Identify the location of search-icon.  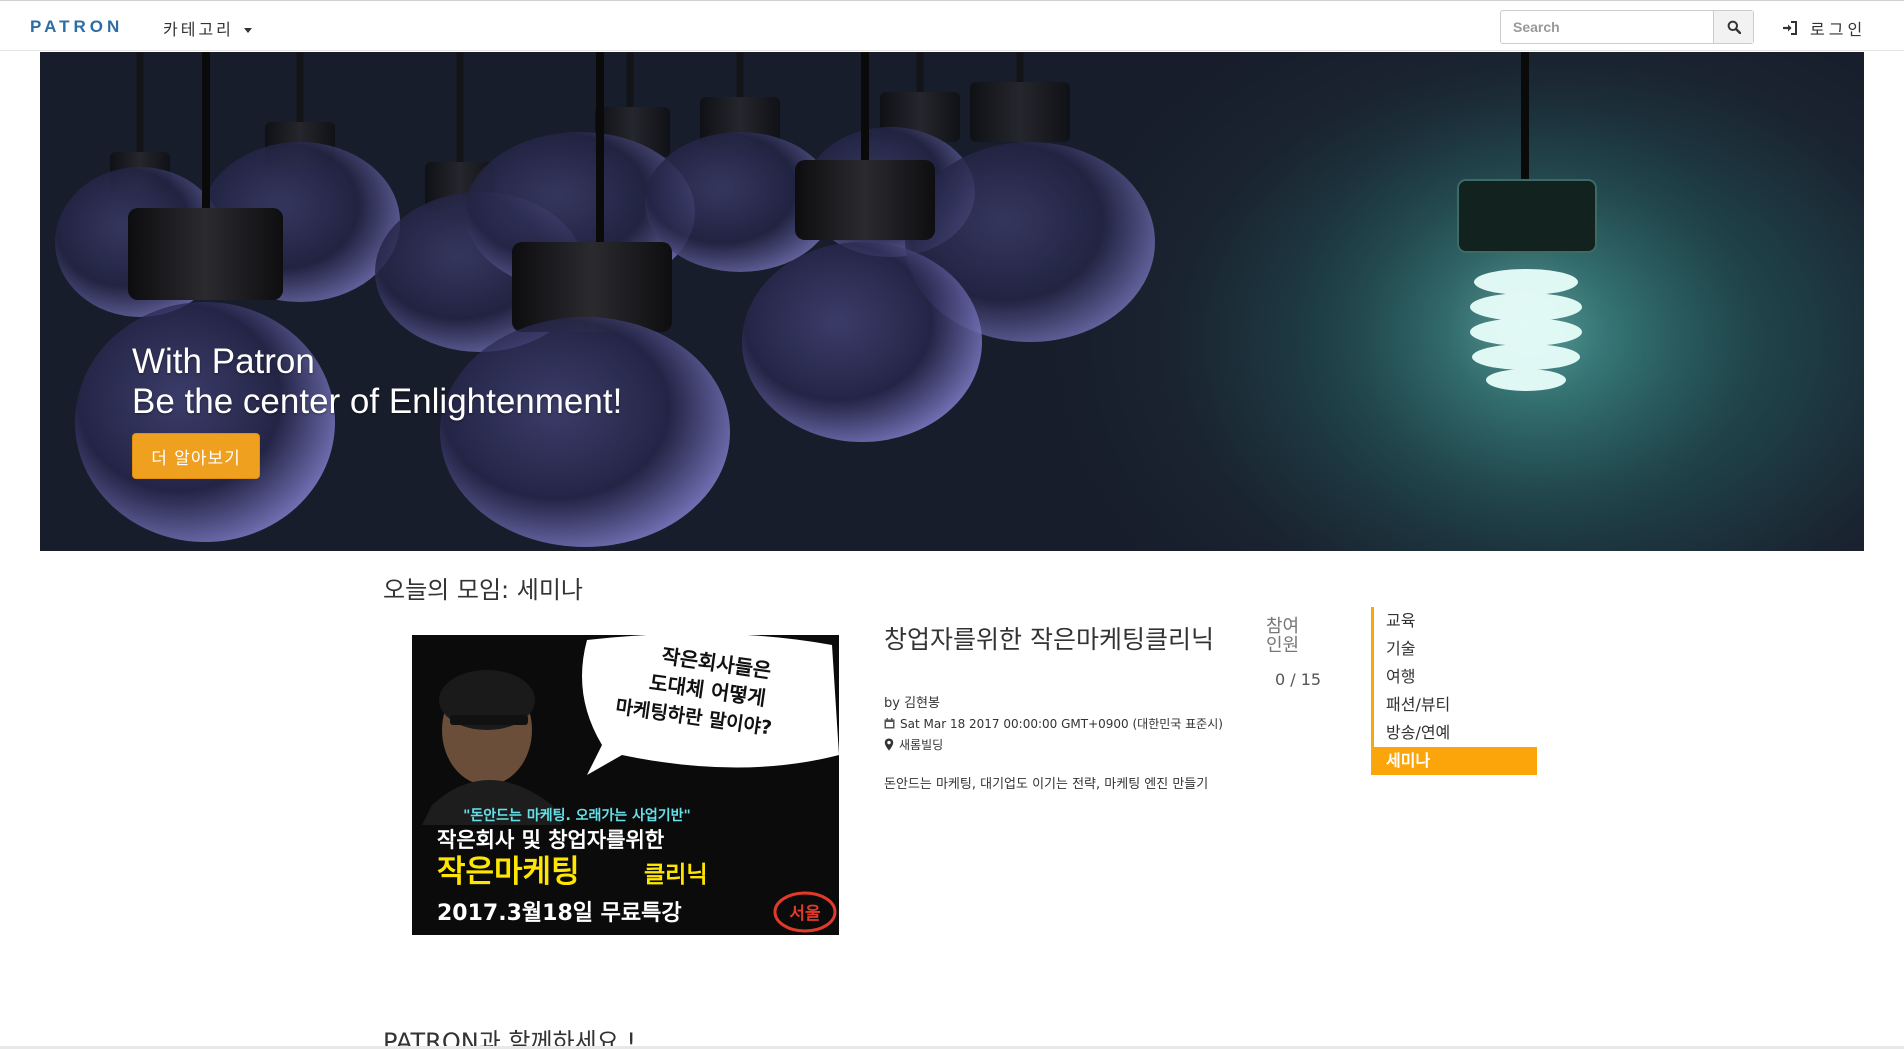
(1734, 27).